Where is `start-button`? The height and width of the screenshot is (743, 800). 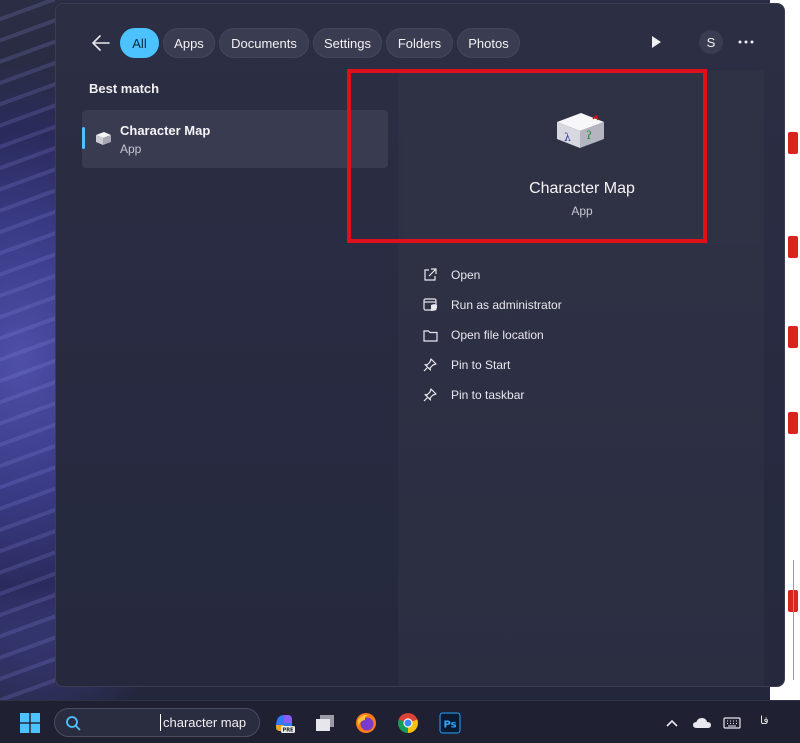
start-button is located at coordinates (30, 723).